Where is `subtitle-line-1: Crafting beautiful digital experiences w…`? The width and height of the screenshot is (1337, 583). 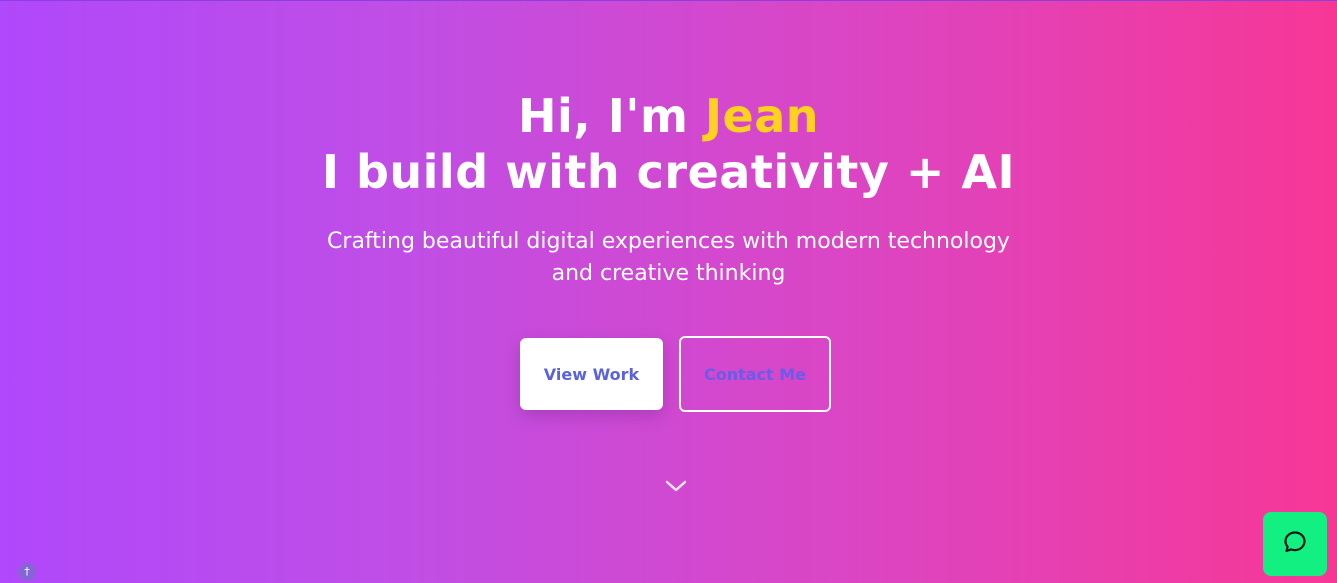 subtitle-line-1: Crafting beautiful digital experiences w… is located at coordinates (668, 241).